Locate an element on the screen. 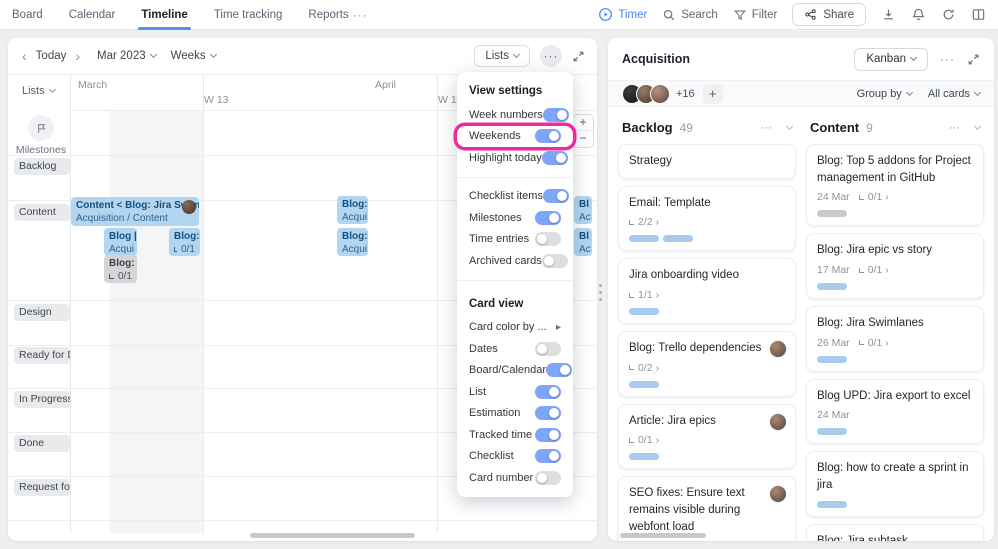 The image size is (998, 549). view-settings-item: Checklist ▸ is located at coordinates (515, 457).